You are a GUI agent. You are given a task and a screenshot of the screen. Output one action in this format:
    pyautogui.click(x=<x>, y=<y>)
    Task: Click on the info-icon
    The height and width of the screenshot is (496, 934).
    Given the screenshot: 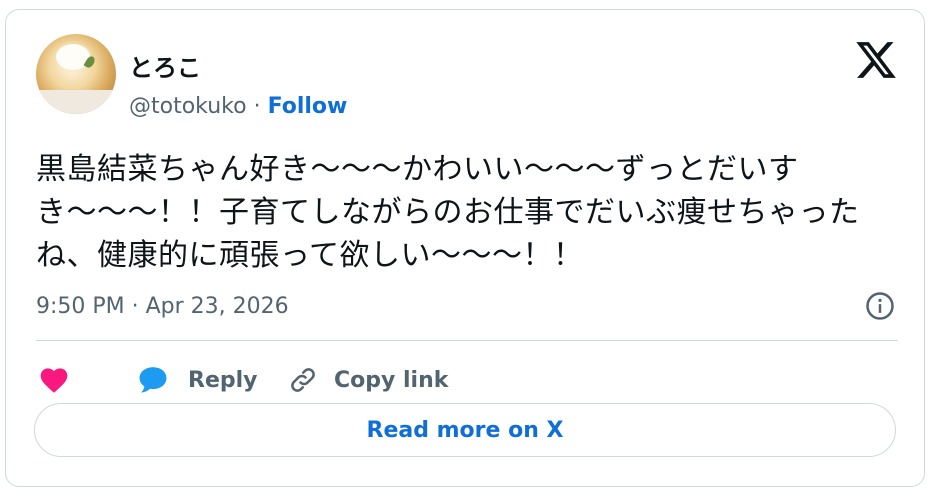 What is the action you would take?
    pyautogui.click(x=880, y=306)
    